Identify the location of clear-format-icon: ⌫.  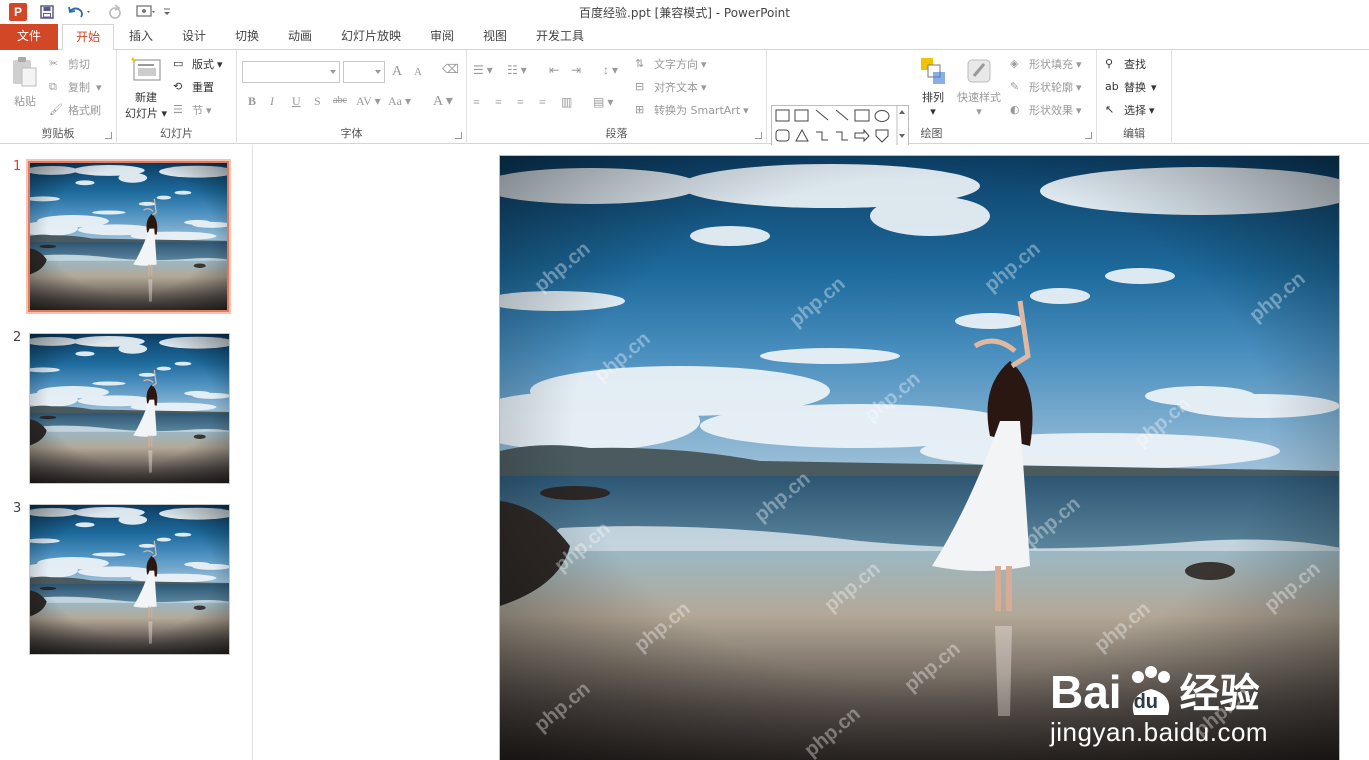
(450, 69).